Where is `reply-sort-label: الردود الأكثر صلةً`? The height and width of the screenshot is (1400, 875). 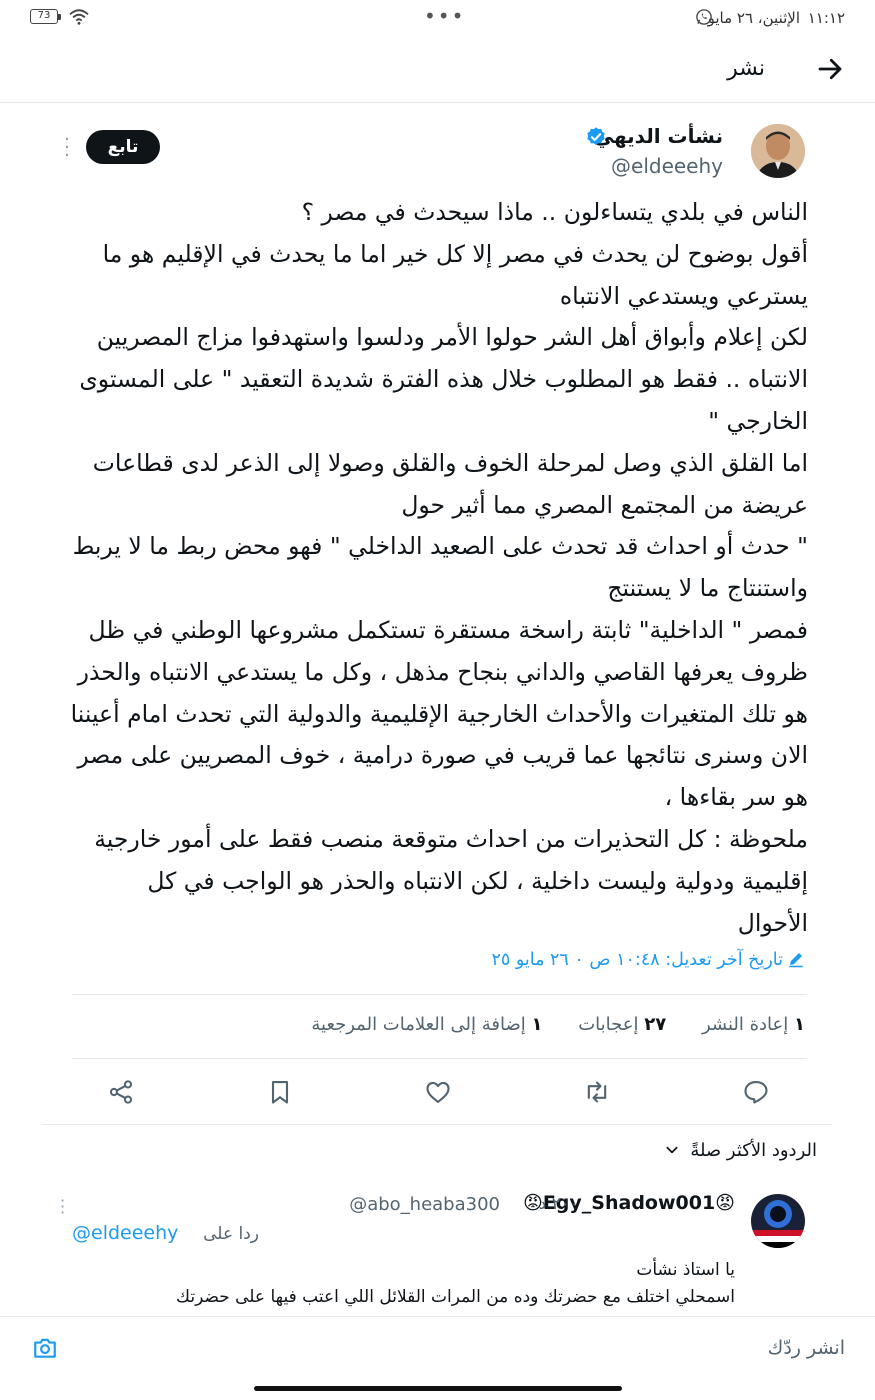 reply-sort-label: الردود الأكثر صلةً is located at coordinates (753, 1150).